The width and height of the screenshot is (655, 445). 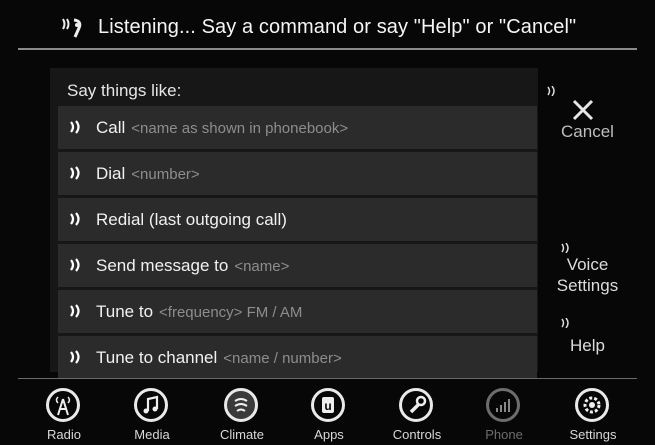 I want to click on nav-settings: Settings, so click(x=593, y=412).